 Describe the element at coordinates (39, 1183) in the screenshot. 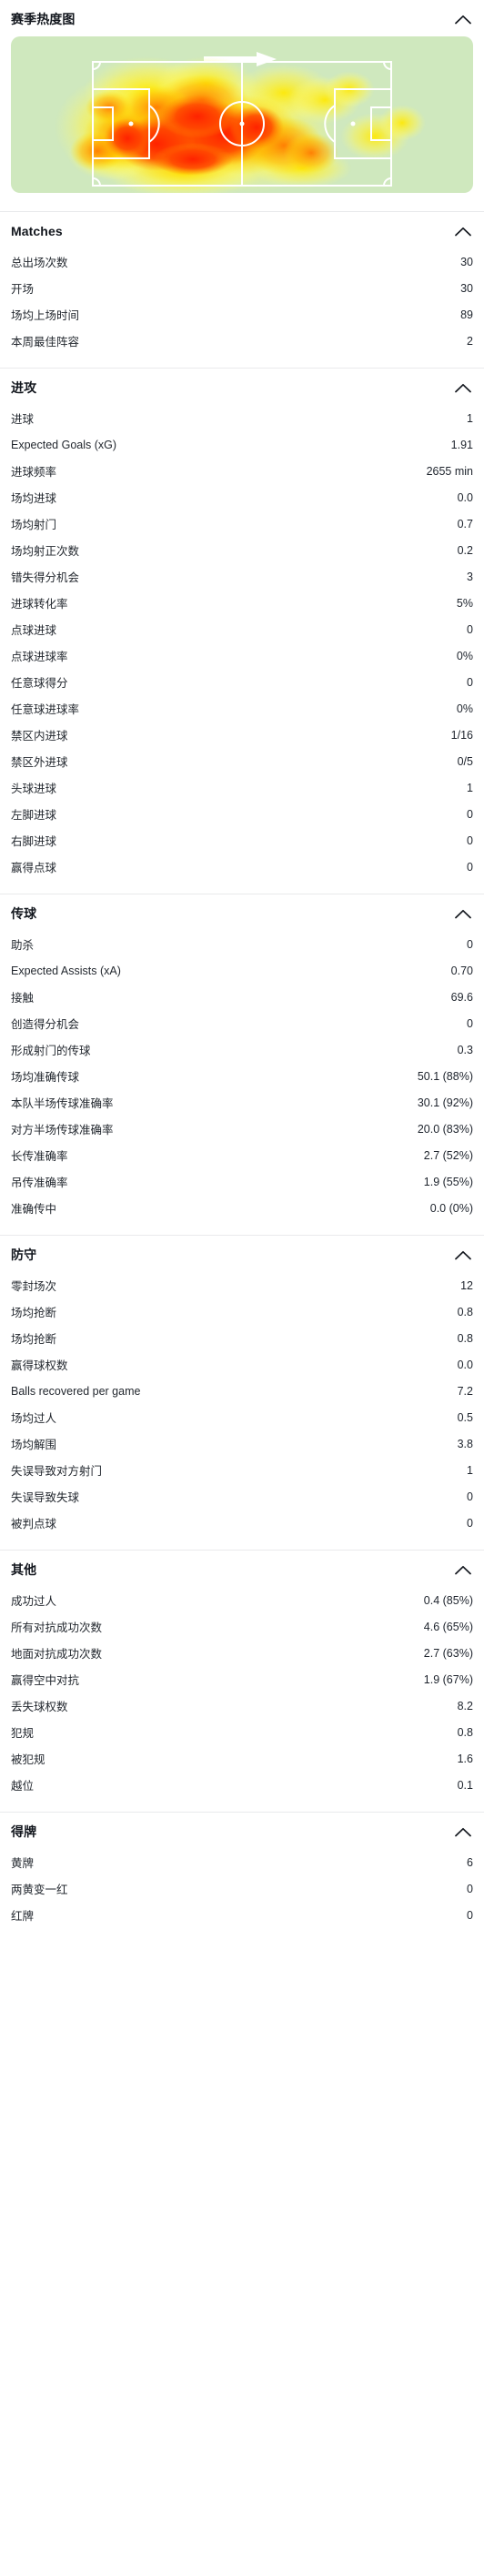

I see `stat-label: 吊传准确率` at that location.